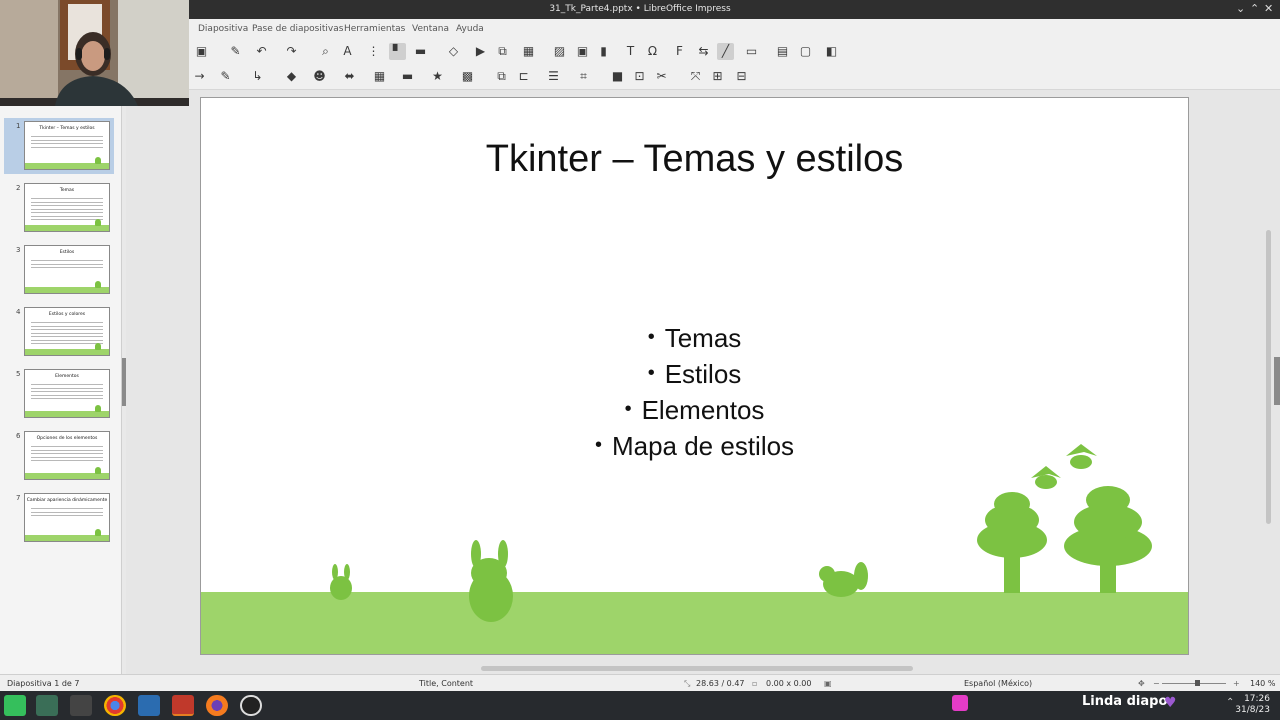 Image resolution: width=1280 pixels, height=720 pixels. Describe the element at coordinates (694, 338) in the screenshot. I see `bullet-item: Temas` at that location.